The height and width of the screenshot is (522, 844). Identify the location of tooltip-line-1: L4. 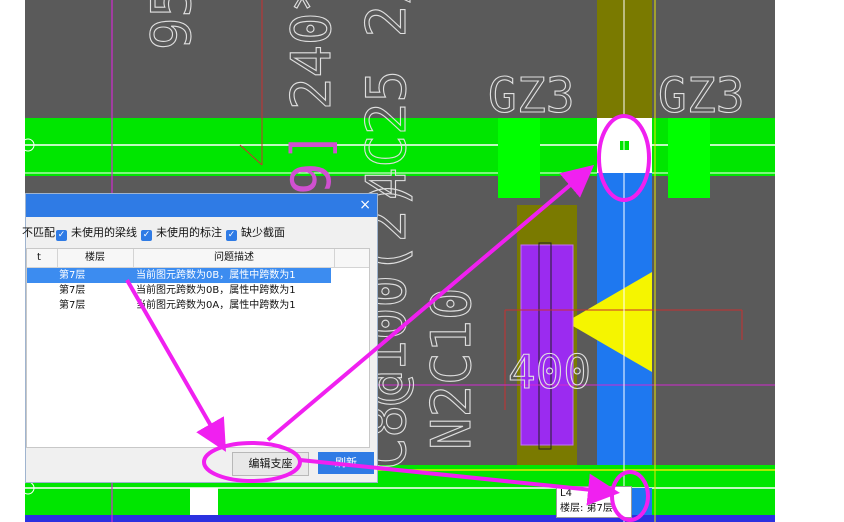
(566, 493).